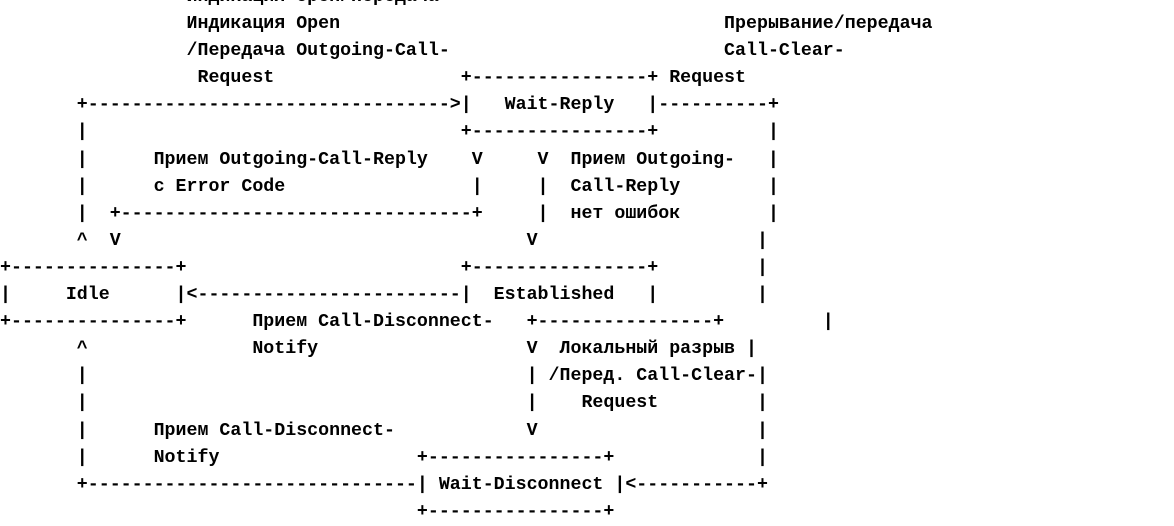 The image size is (1174, 526). Describe the element at coordinates (373, 78) in the screenshot. I see `diagram-line-3: Request +----------------+ Request` at that location.